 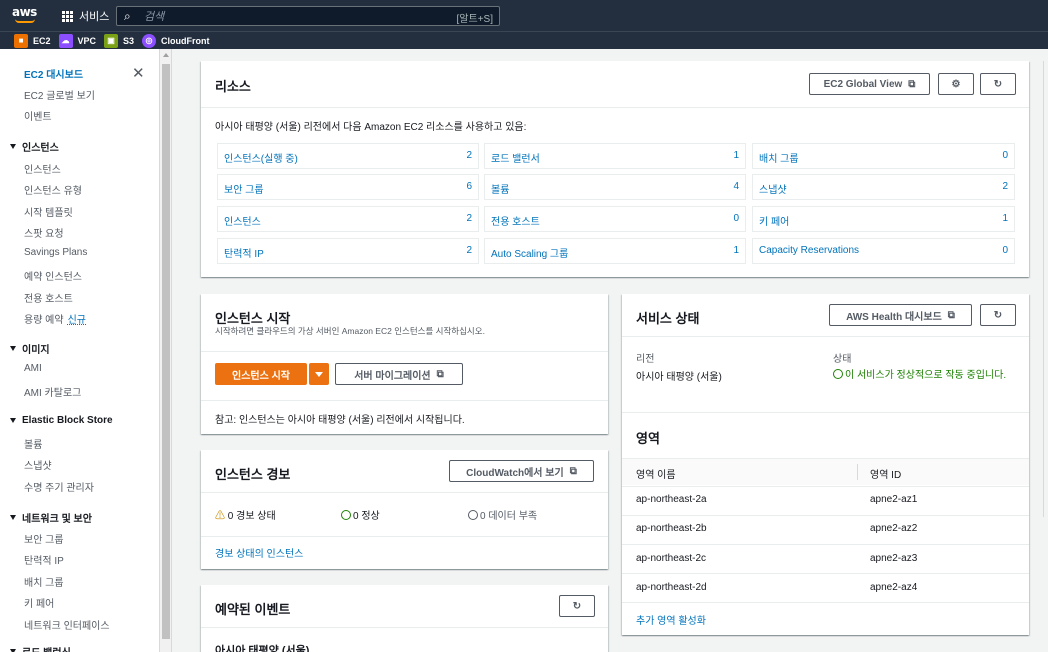 What do you see at coordinates (33, 368) in the screenshot?
I see `nav-ami: AMI` at bounding box center [33, 368].